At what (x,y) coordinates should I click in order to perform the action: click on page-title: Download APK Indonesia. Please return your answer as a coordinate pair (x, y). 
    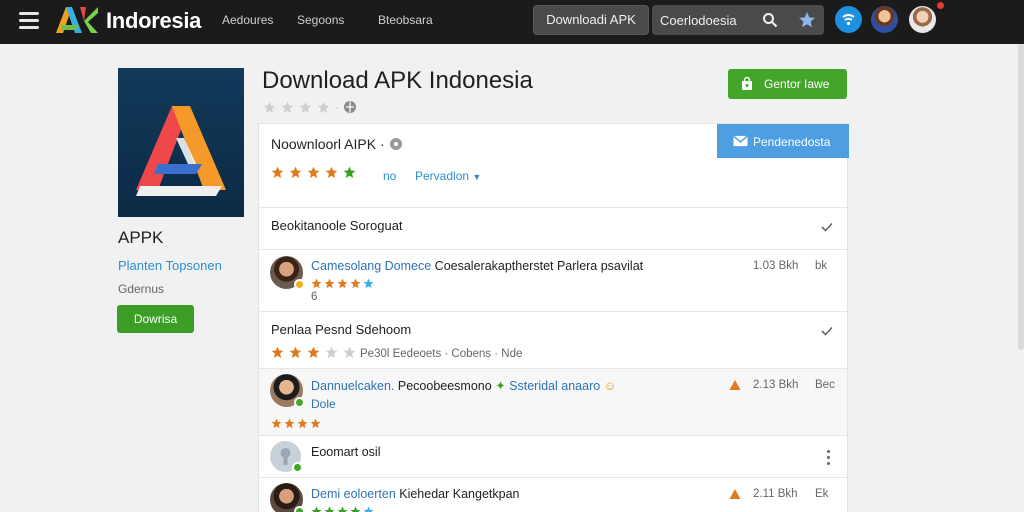
    Looking at the image, I should click on (397, 80).